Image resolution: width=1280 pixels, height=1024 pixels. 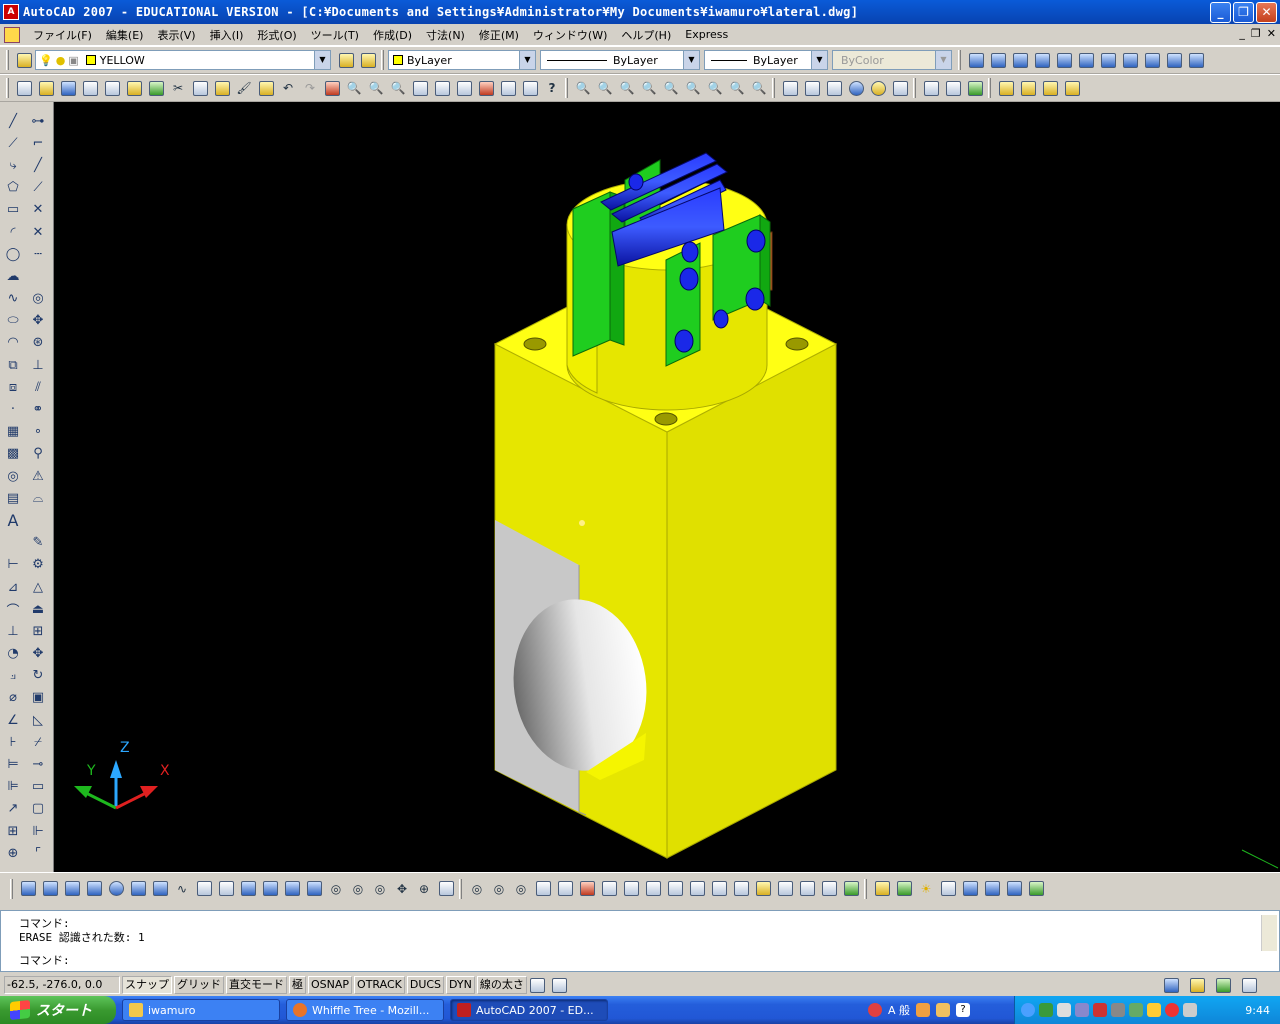 I want to click on layer-isolate-icon, so click(x=1028, y=88).